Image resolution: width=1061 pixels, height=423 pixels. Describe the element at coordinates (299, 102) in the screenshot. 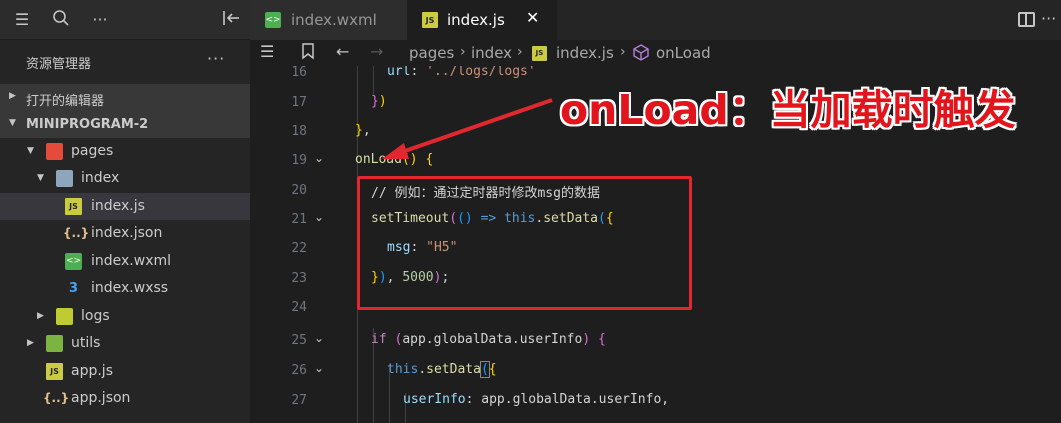

I see `line-number: 17` at that location.